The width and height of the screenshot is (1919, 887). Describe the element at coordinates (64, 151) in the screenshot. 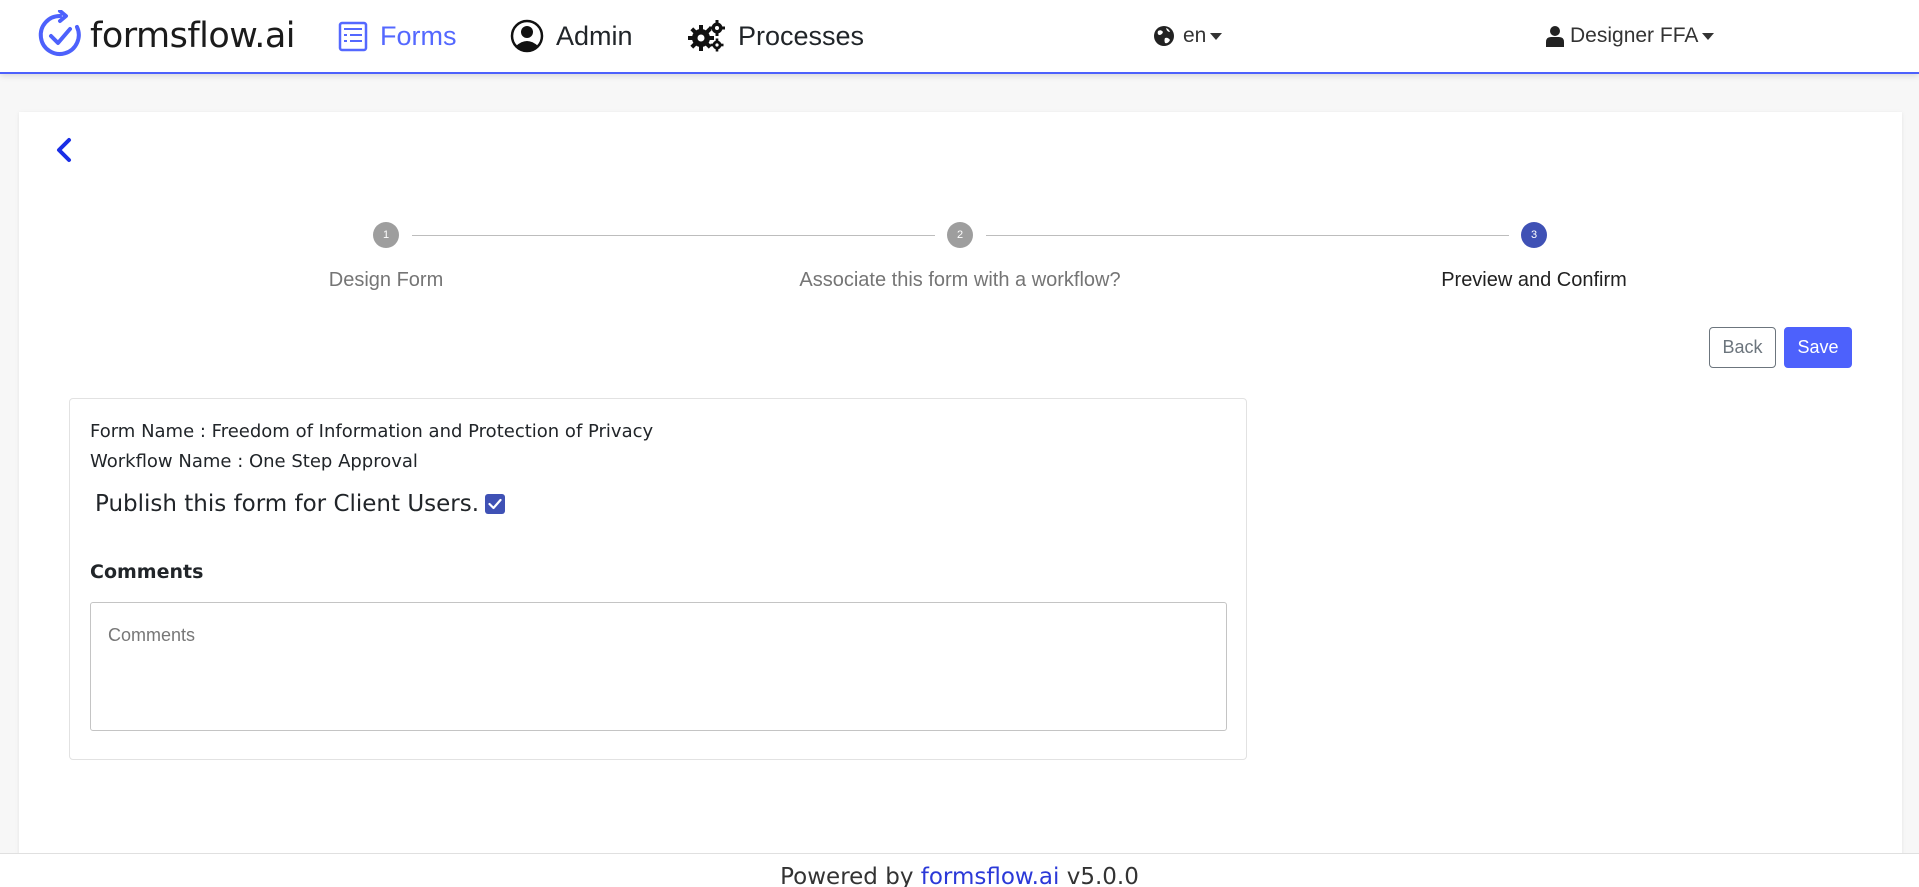

I see `back-chevron-icon` at that location.